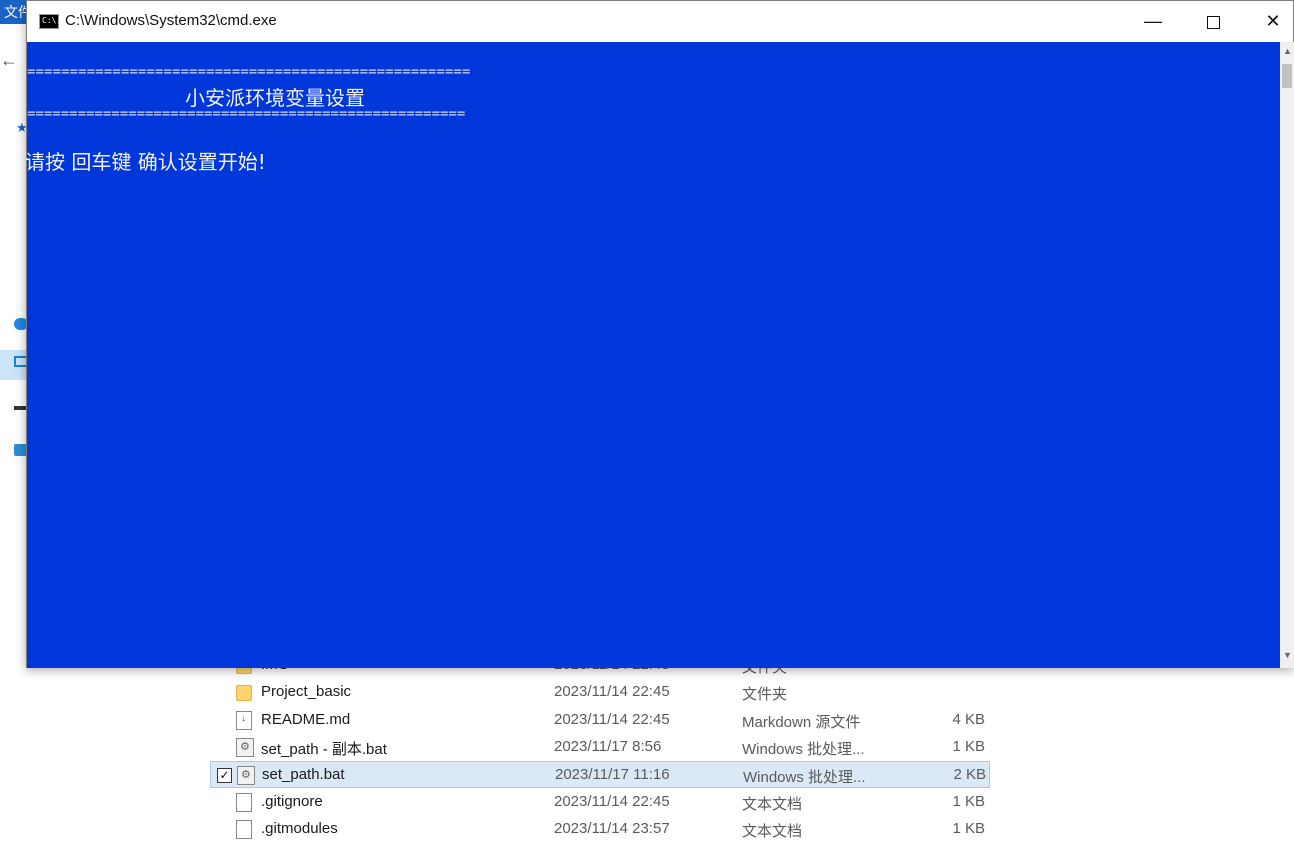  I want to click on file-name: set_path - 副本.bat, so click(324, 749).